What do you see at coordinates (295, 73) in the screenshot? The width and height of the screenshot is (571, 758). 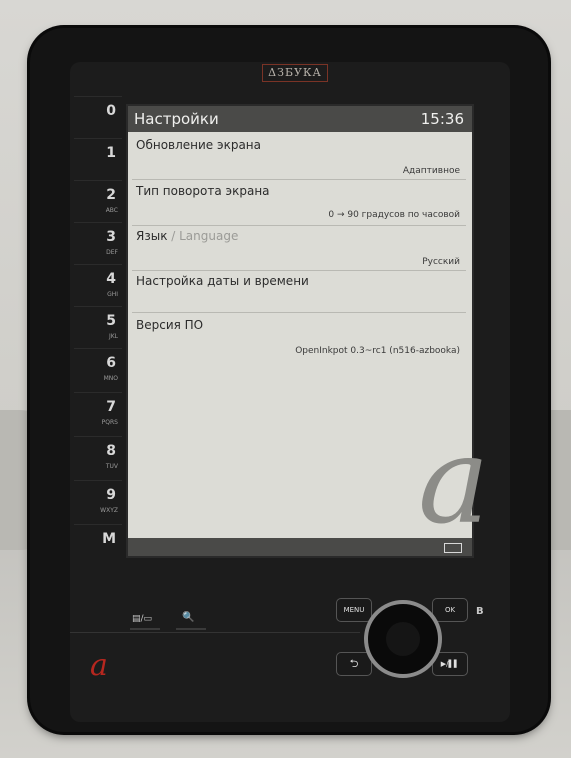 I see `brand-logo: ΔЗБУКА` at bounding box center [295, 73].